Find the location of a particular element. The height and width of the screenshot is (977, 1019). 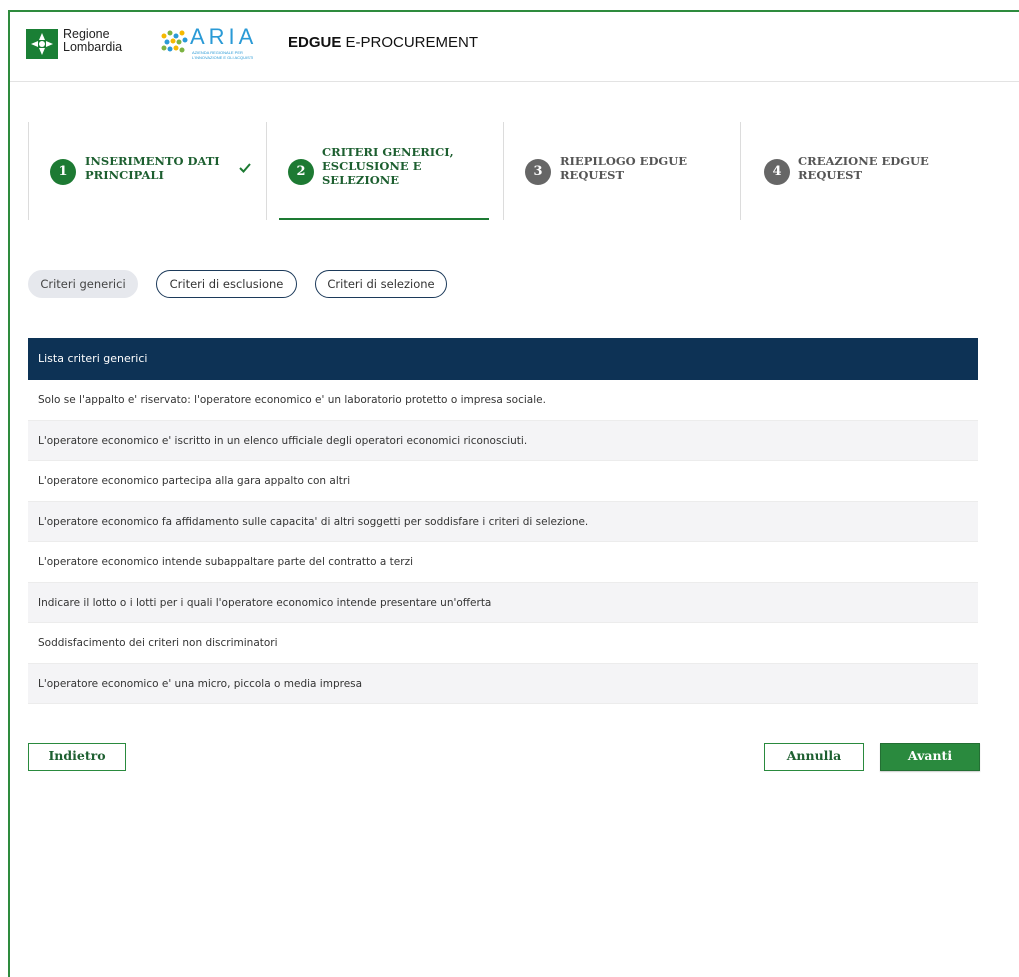

step-1-label-line2: PRINCIPALI is located at coordinates (124, 175).